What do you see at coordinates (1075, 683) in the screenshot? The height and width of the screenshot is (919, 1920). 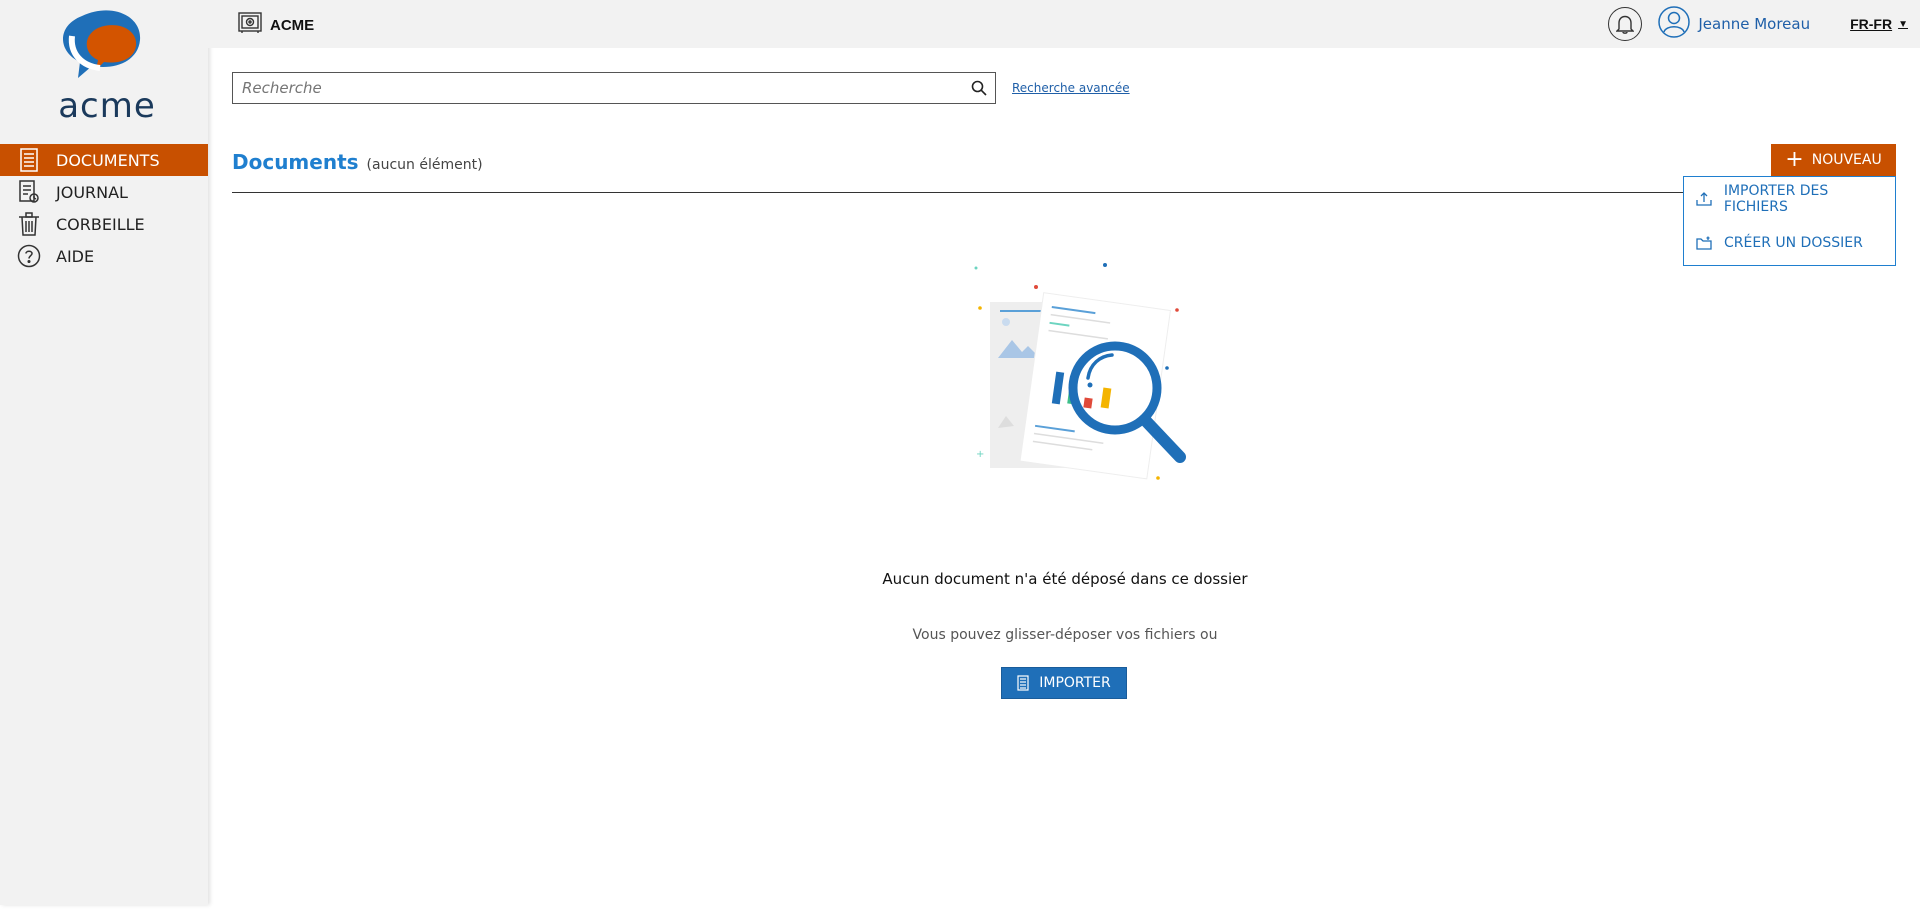 I see `import-button-label: IMPORTER` at bounding box center [1075, 683].